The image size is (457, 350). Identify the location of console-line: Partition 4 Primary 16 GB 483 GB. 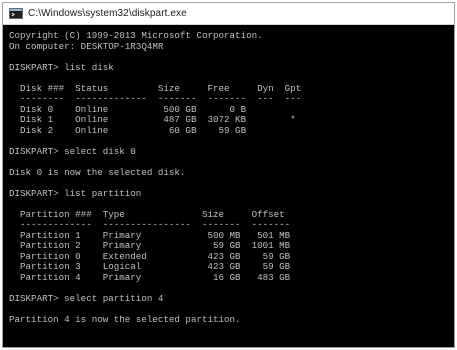
(150, 277).